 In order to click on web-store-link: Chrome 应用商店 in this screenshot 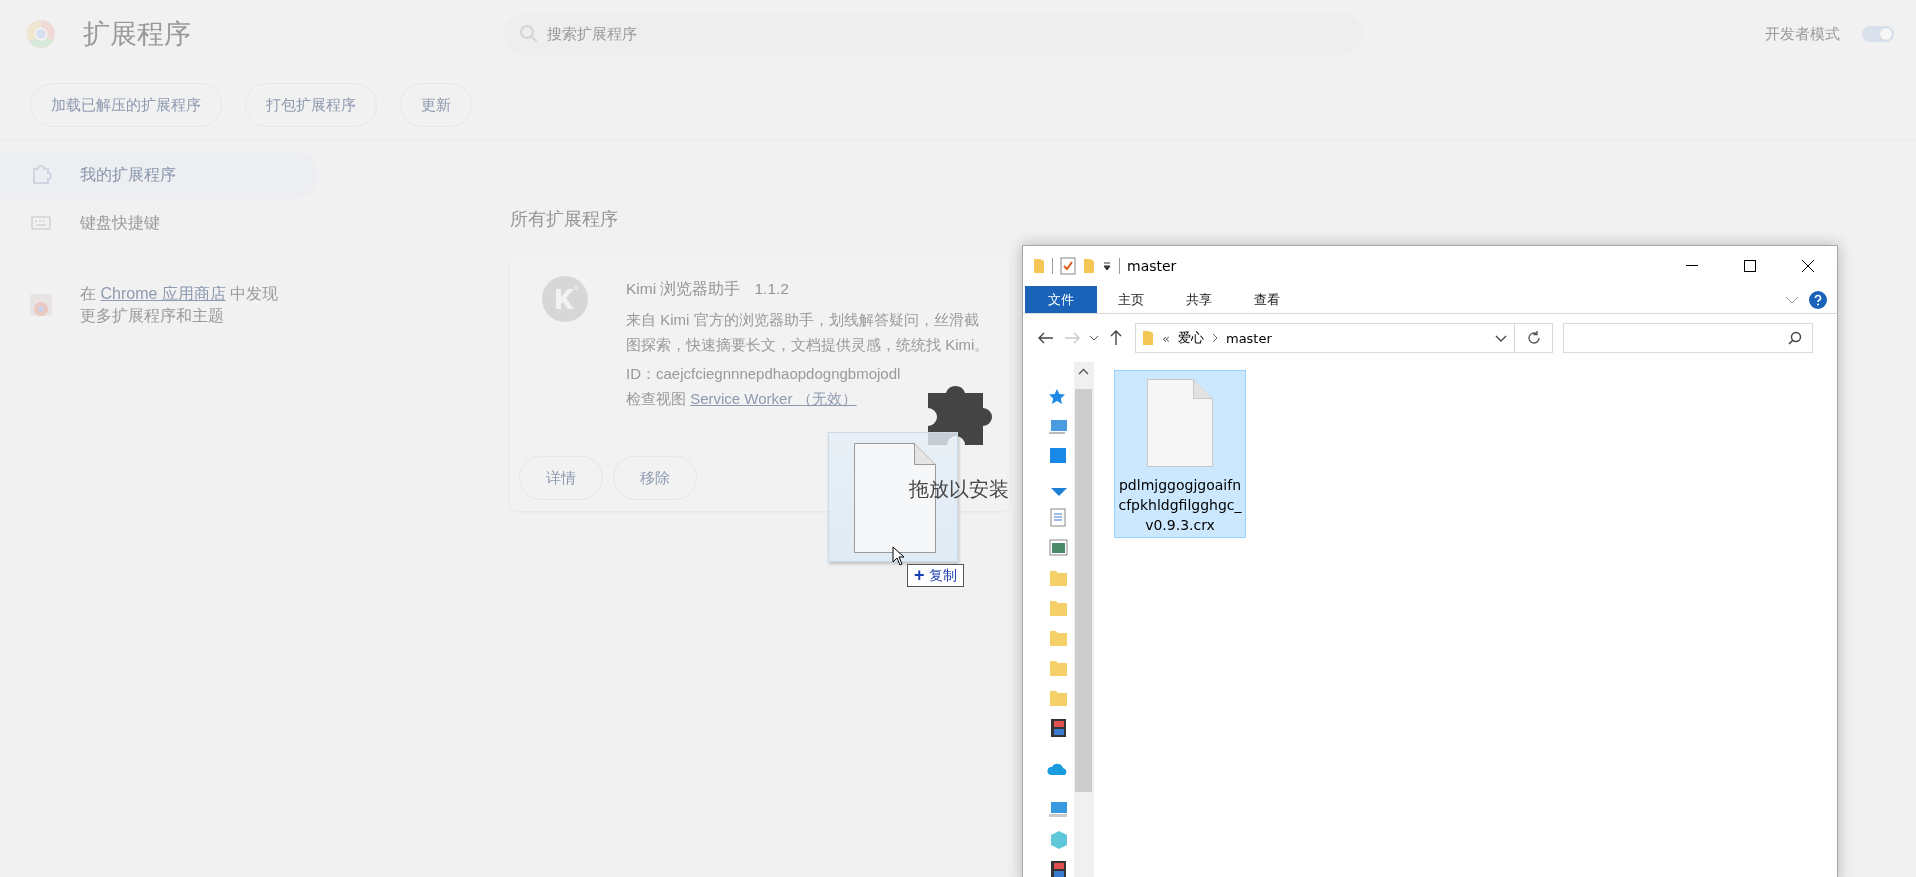, I will do `click(163, 293)`.